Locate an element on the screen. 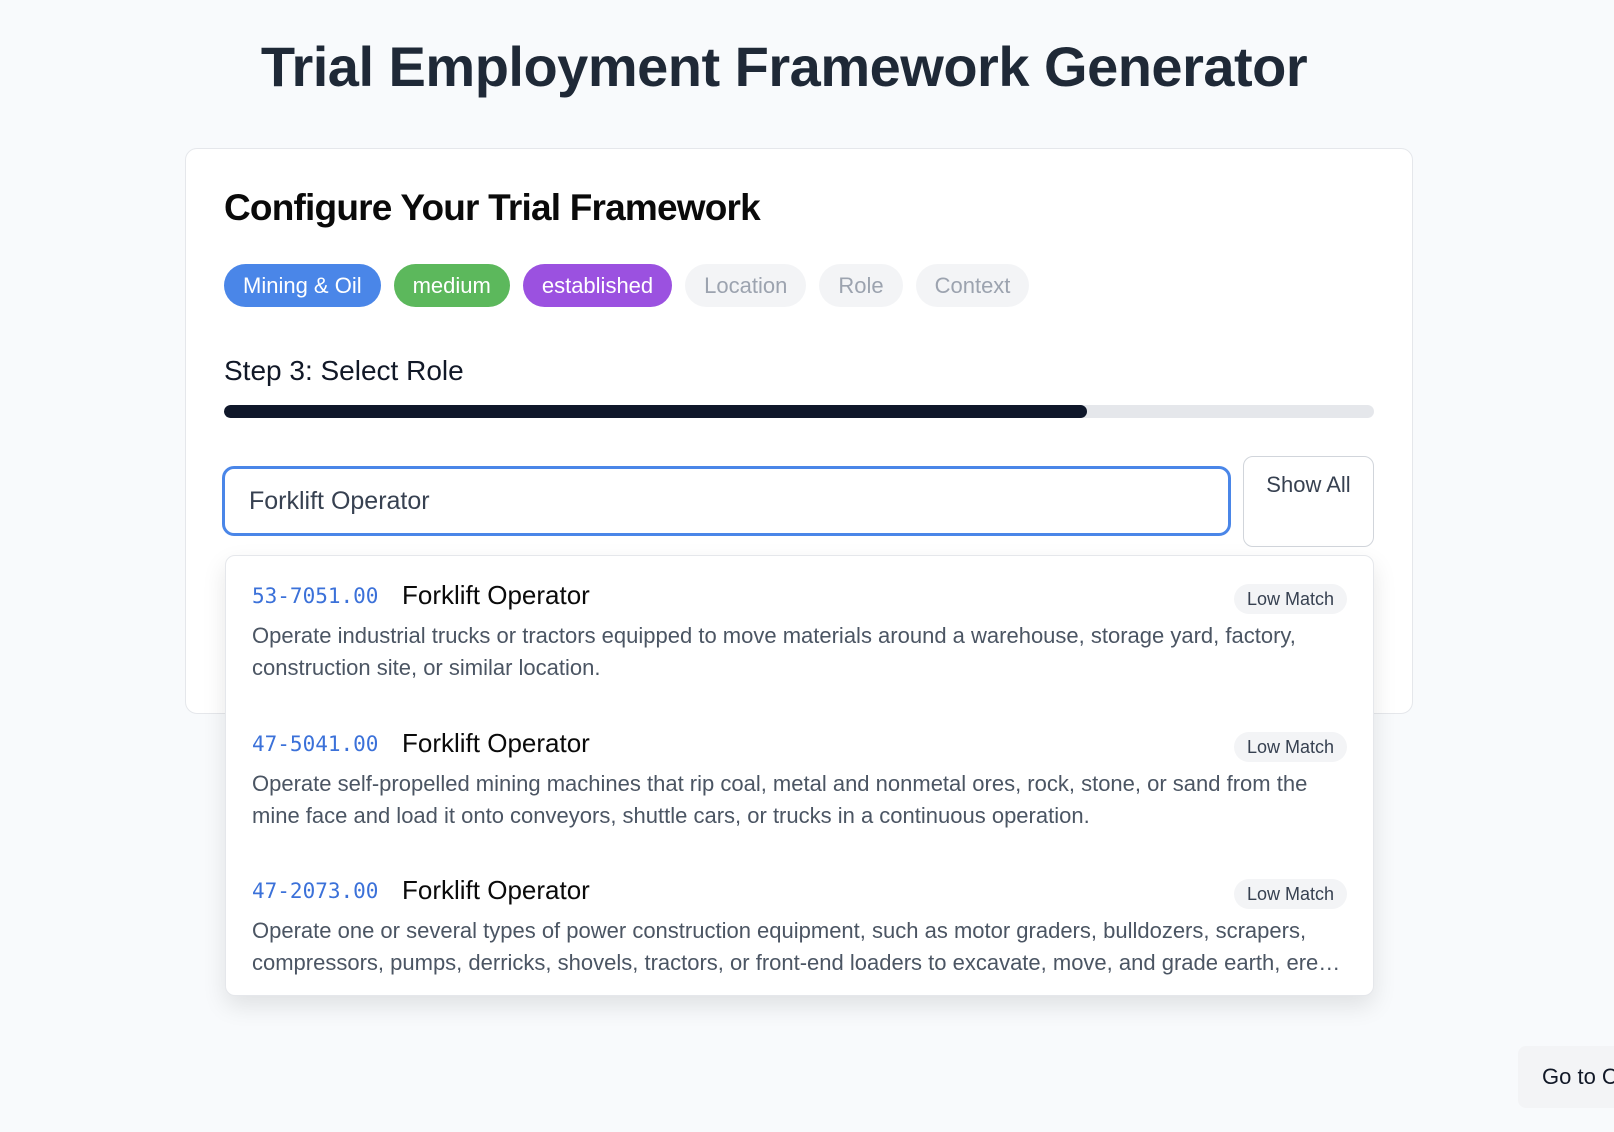  progress-bar is located at coordinates (799, 411).